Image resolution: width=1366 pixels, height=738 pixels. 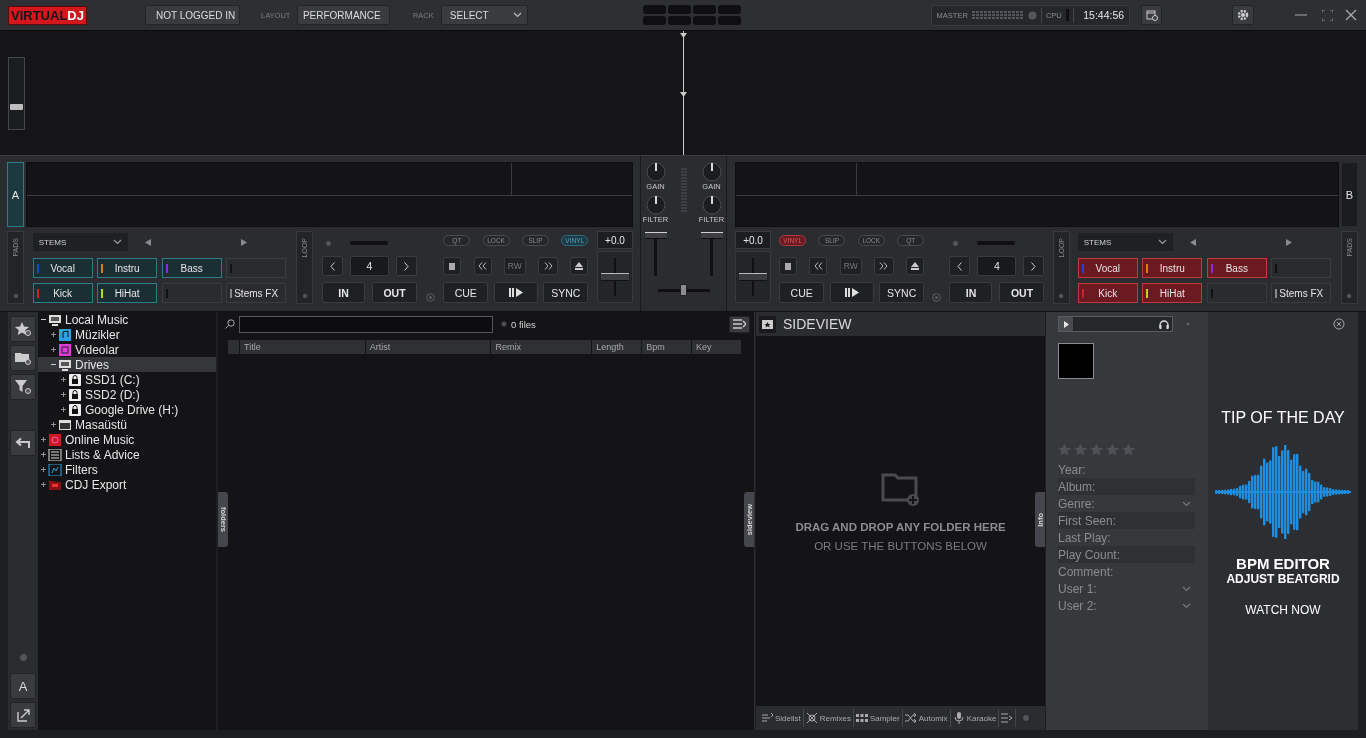 I want to click on folder-tree-item: SSD2 (D:), so click(x=127, y=394).